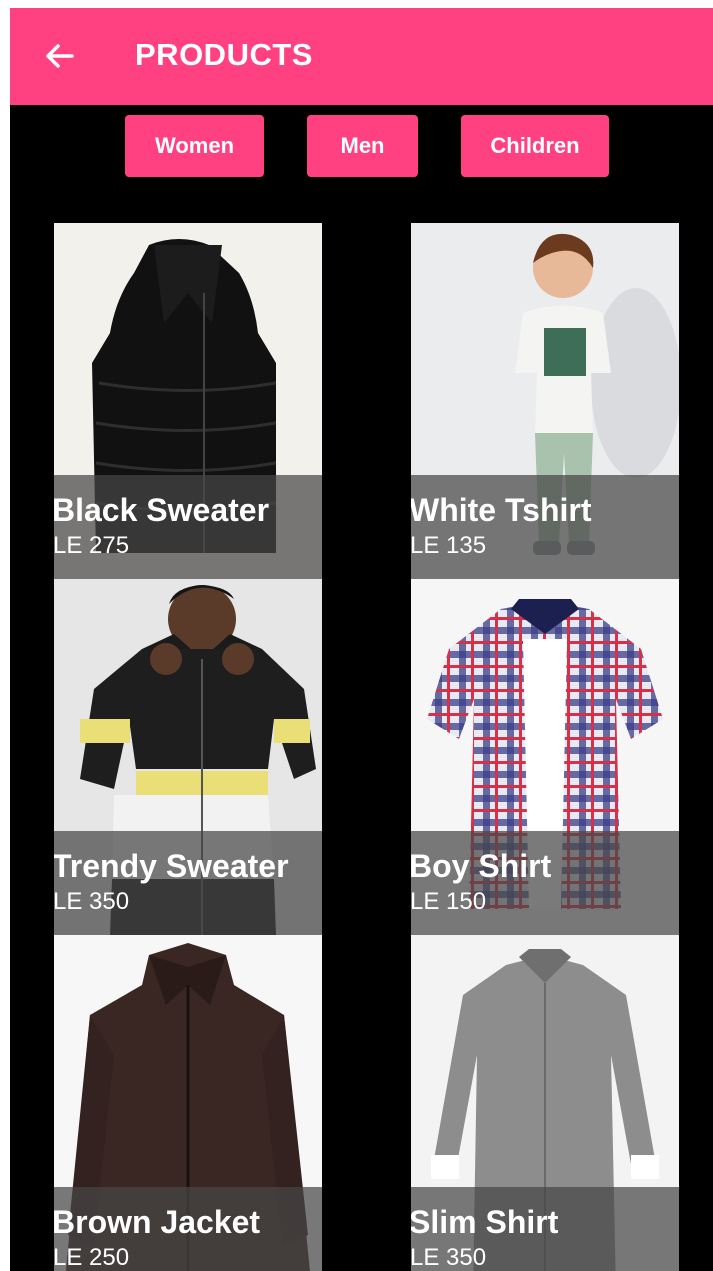 The height and width of the screenshot is (1271, 713). Describe the element at coordinates (188, 757) in the screenshot. I see `product-card: Trendy Sweater LE 350` at that location.